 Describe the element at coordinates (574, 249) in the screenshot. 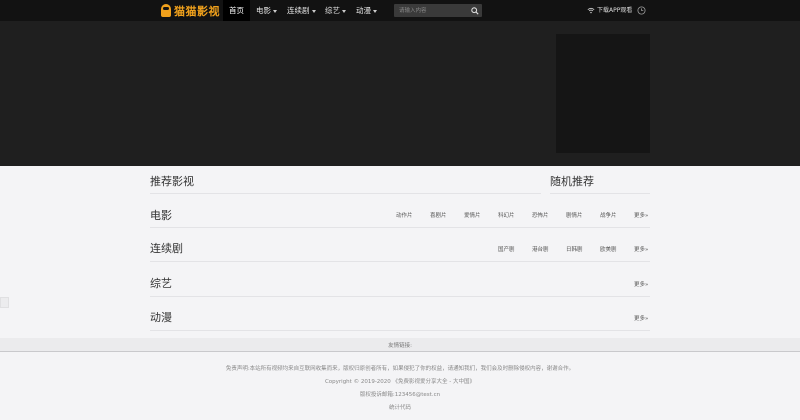

I see `category-link: 日韩剧` at that location.